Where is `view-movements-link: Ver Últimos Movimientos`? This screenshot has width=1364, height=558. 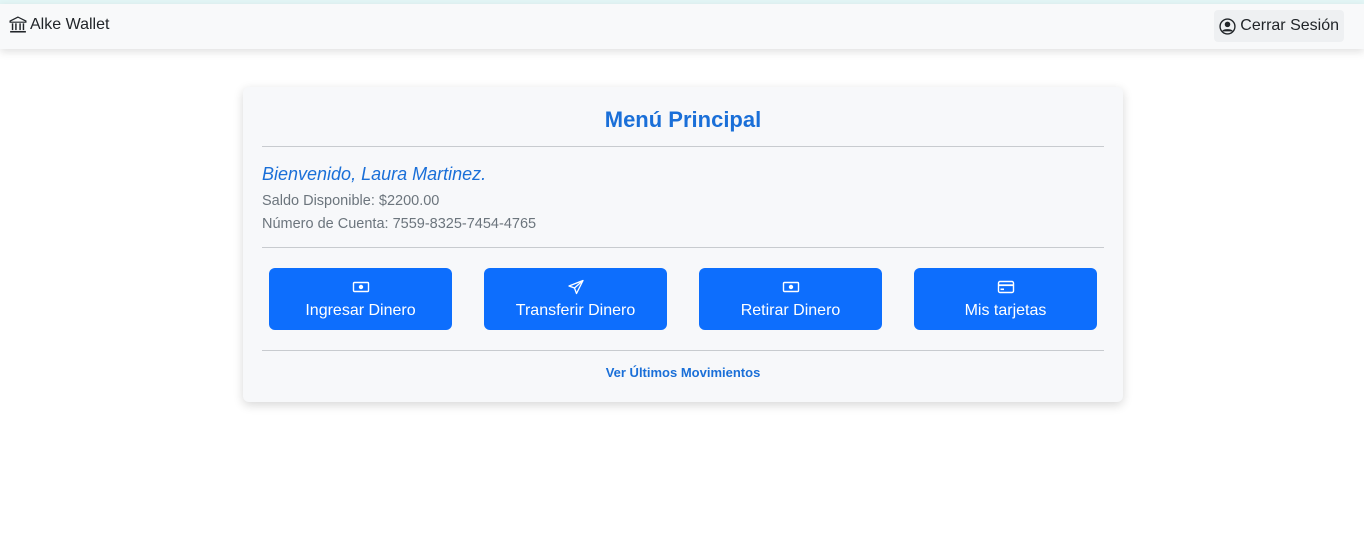
view-movements-link: Ver Últimos Movimientos is located at coordinates (683, 372).